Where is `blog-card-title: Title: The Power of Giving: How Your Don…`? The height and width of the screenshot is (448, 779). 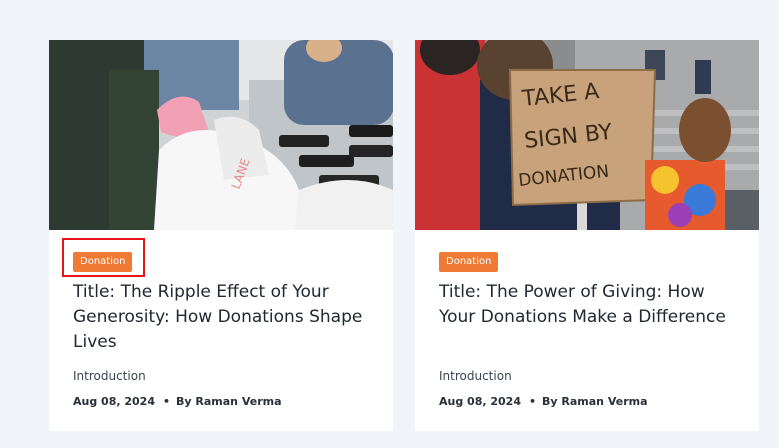
blog-card-title: Title: The Power of Giving: How Your Don… is located at coordinates (589, 305).